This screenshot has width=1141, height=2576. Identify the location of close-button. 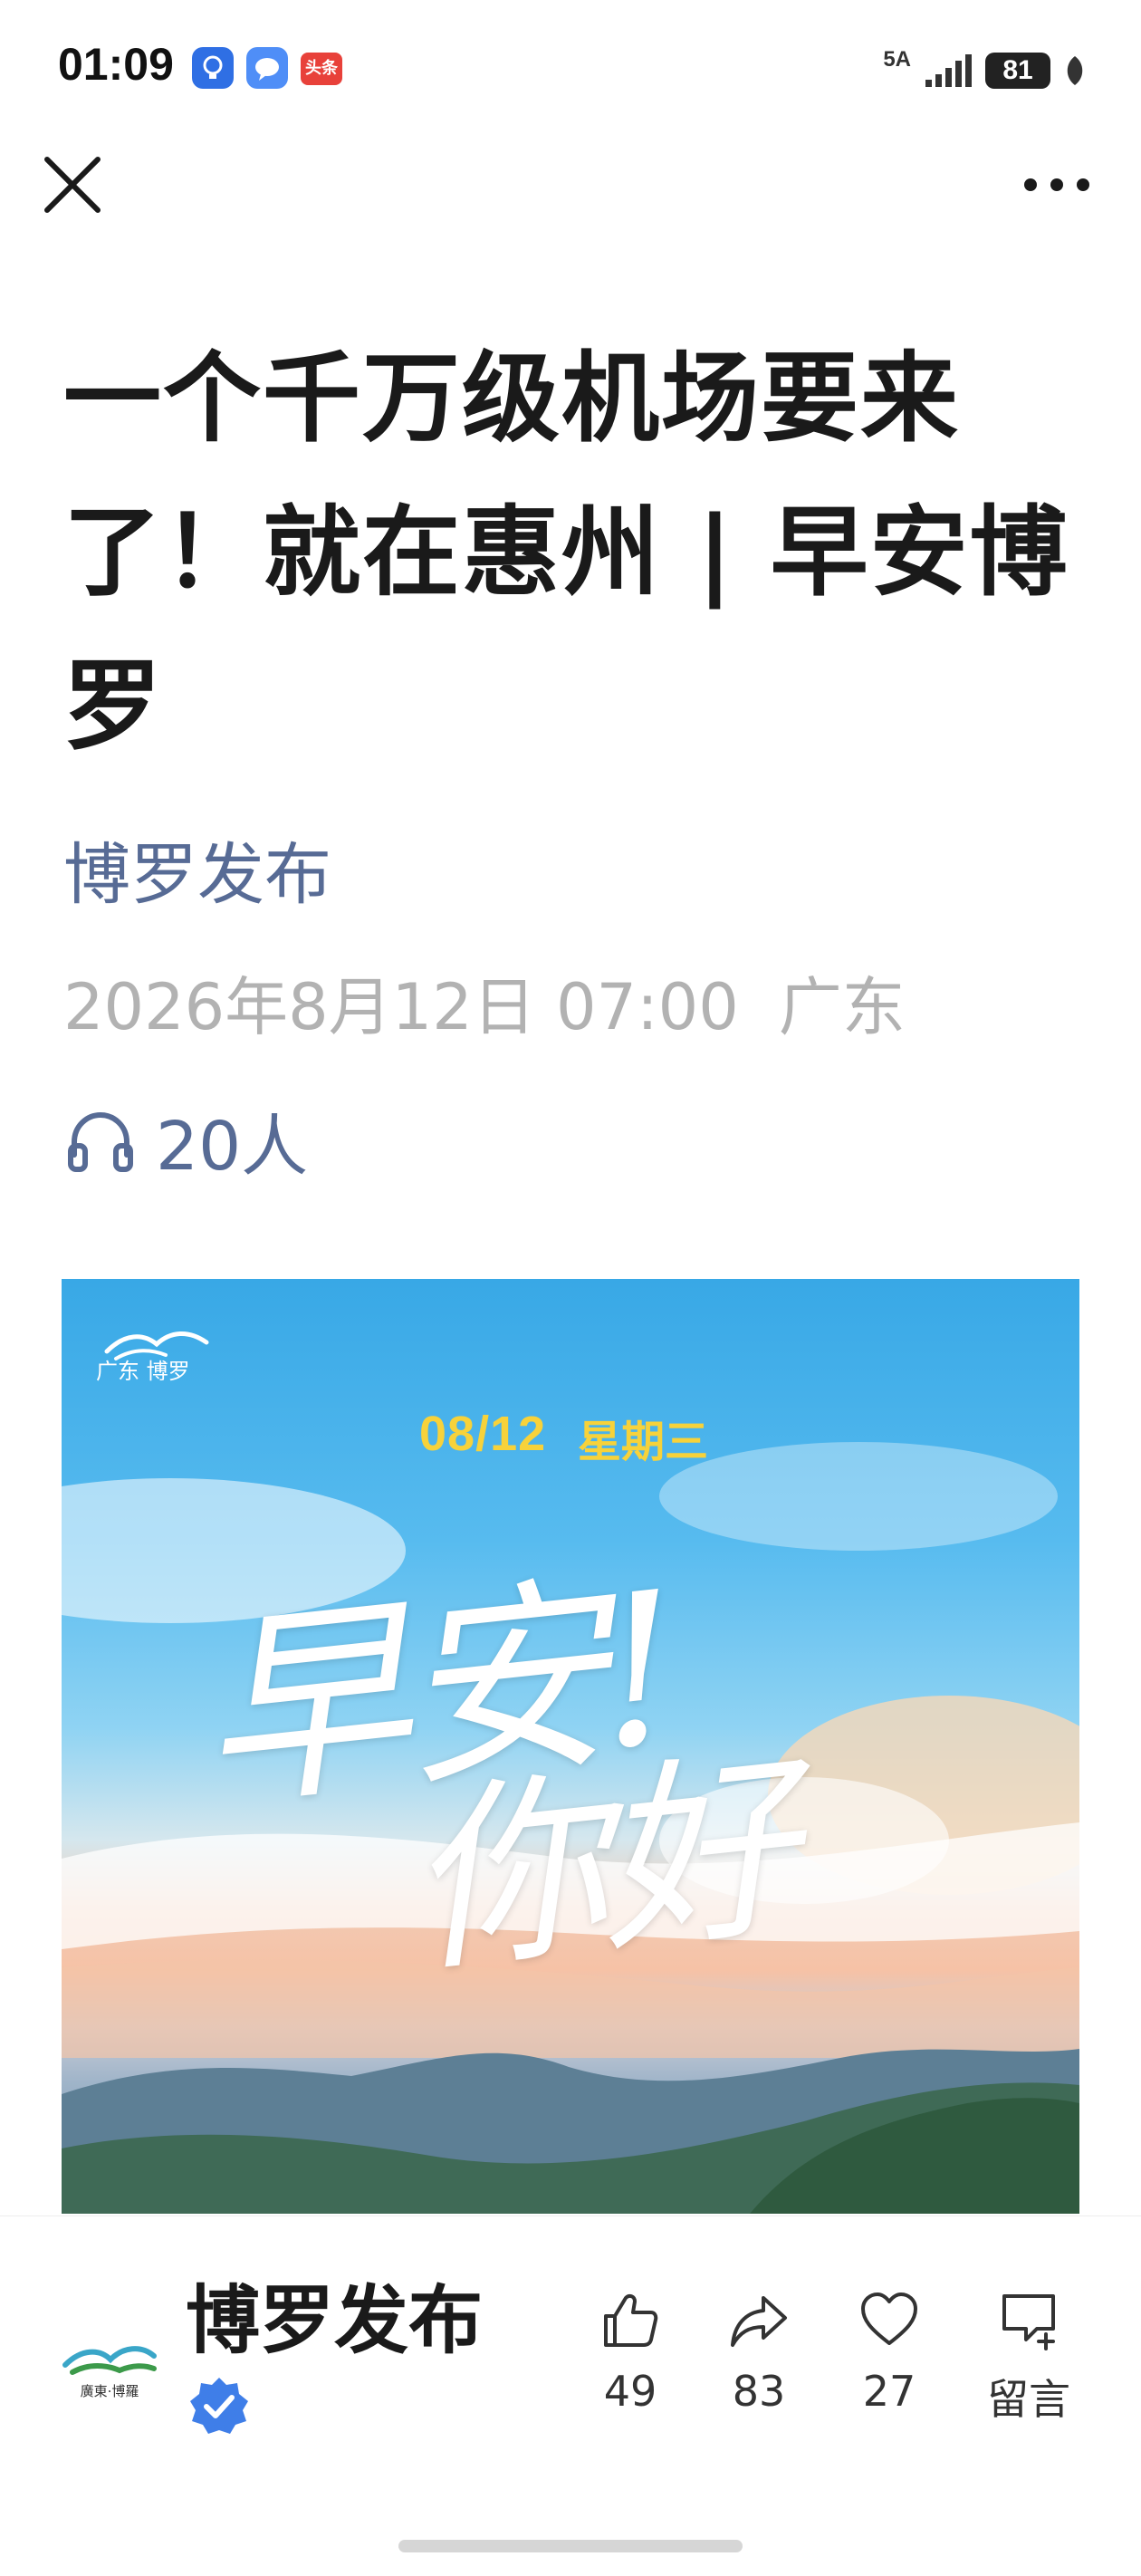
(73, 184).